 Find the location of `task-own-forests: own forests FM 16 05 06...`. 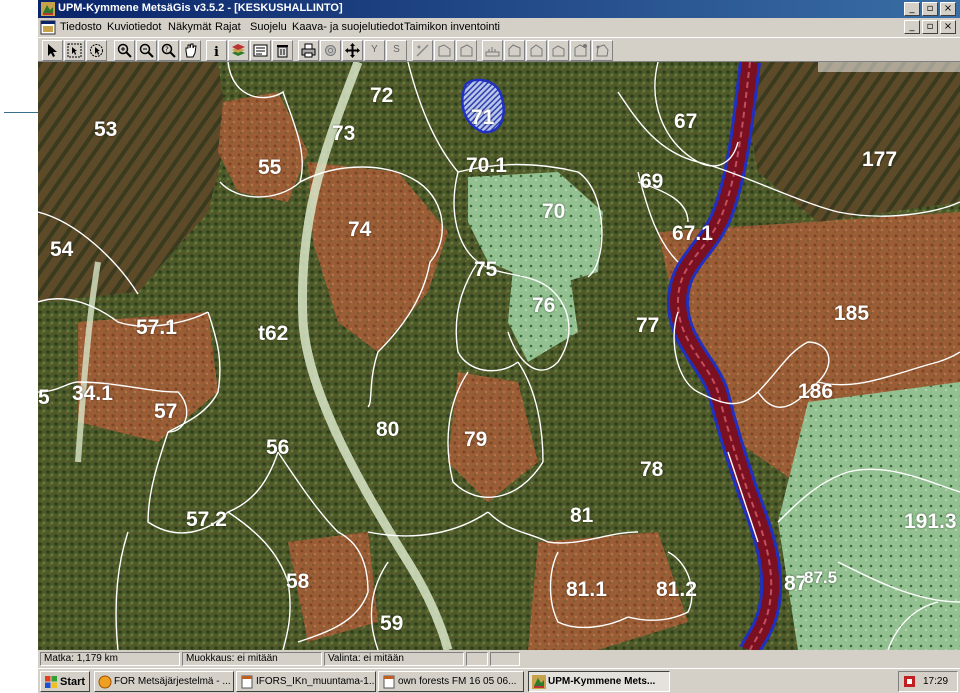

task-own-forests: own forests FM 16 05 06... is located at coordinates (451, 681).